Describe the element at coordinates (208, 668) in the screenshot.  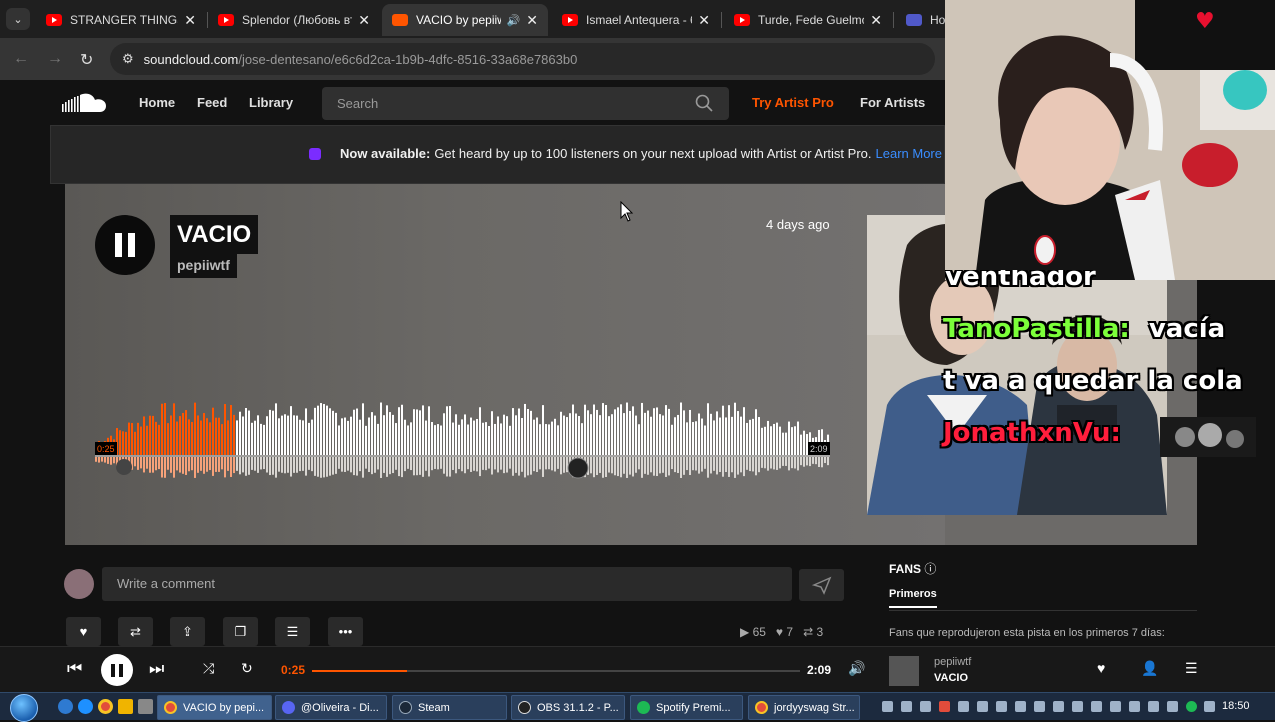
I see `shuffle-icon: ⤮` at that location.